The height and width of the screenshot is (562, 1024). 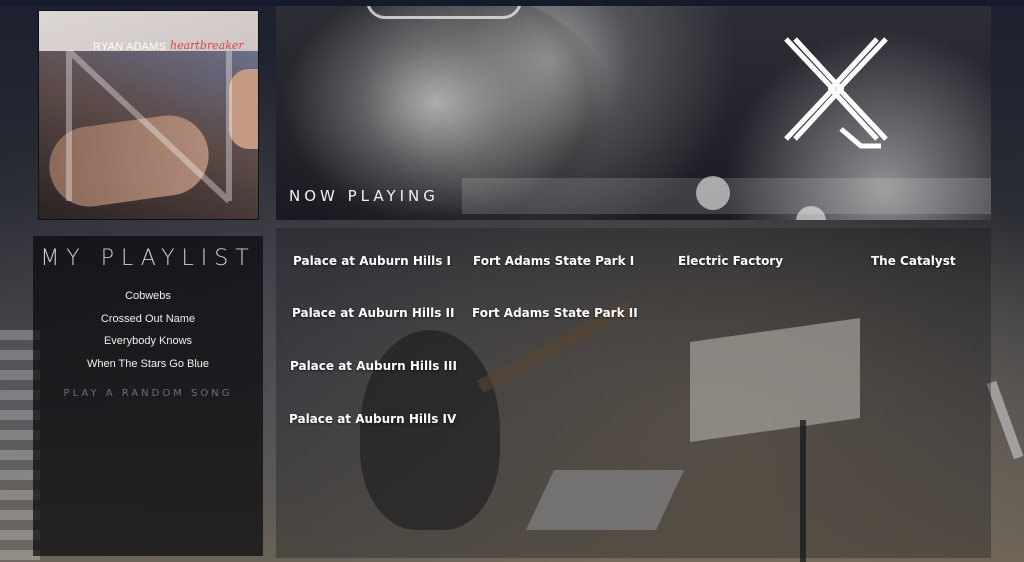 I want to click on venue-link: Palace at Auburn Hills IV, so click(x=372, y=419).